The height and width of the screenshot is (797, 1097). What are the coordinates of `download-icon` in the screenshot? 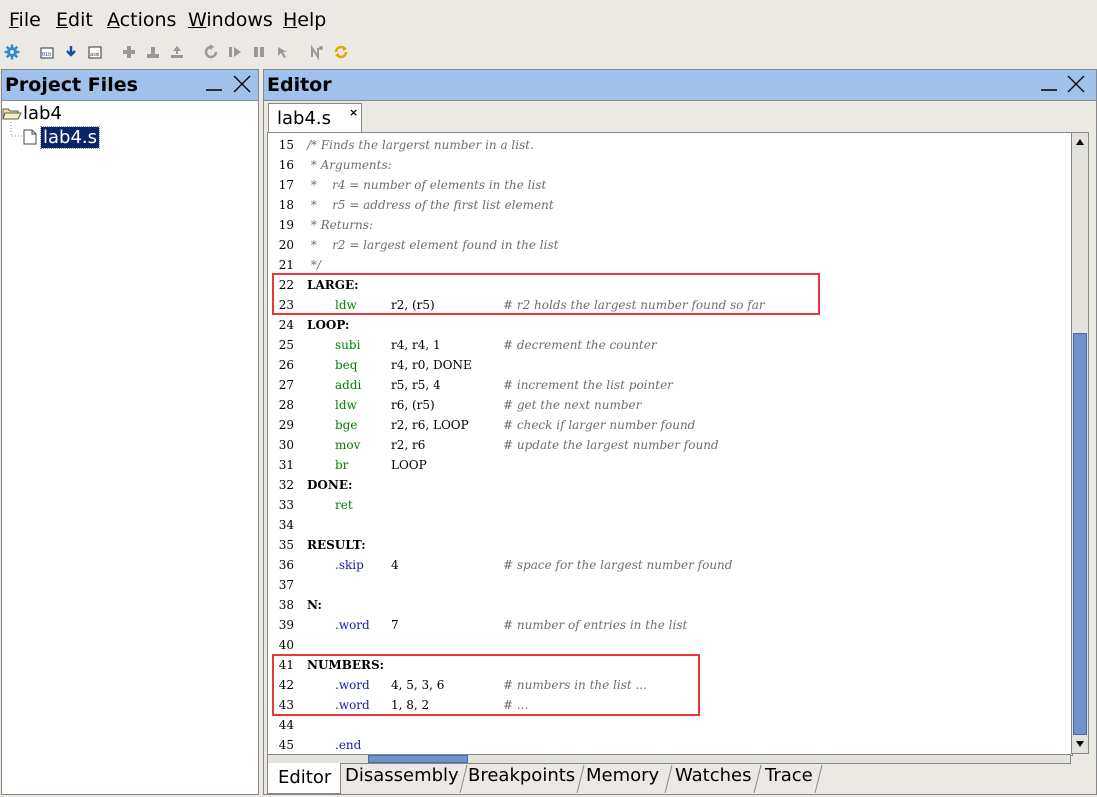 It's located at (71, 52).